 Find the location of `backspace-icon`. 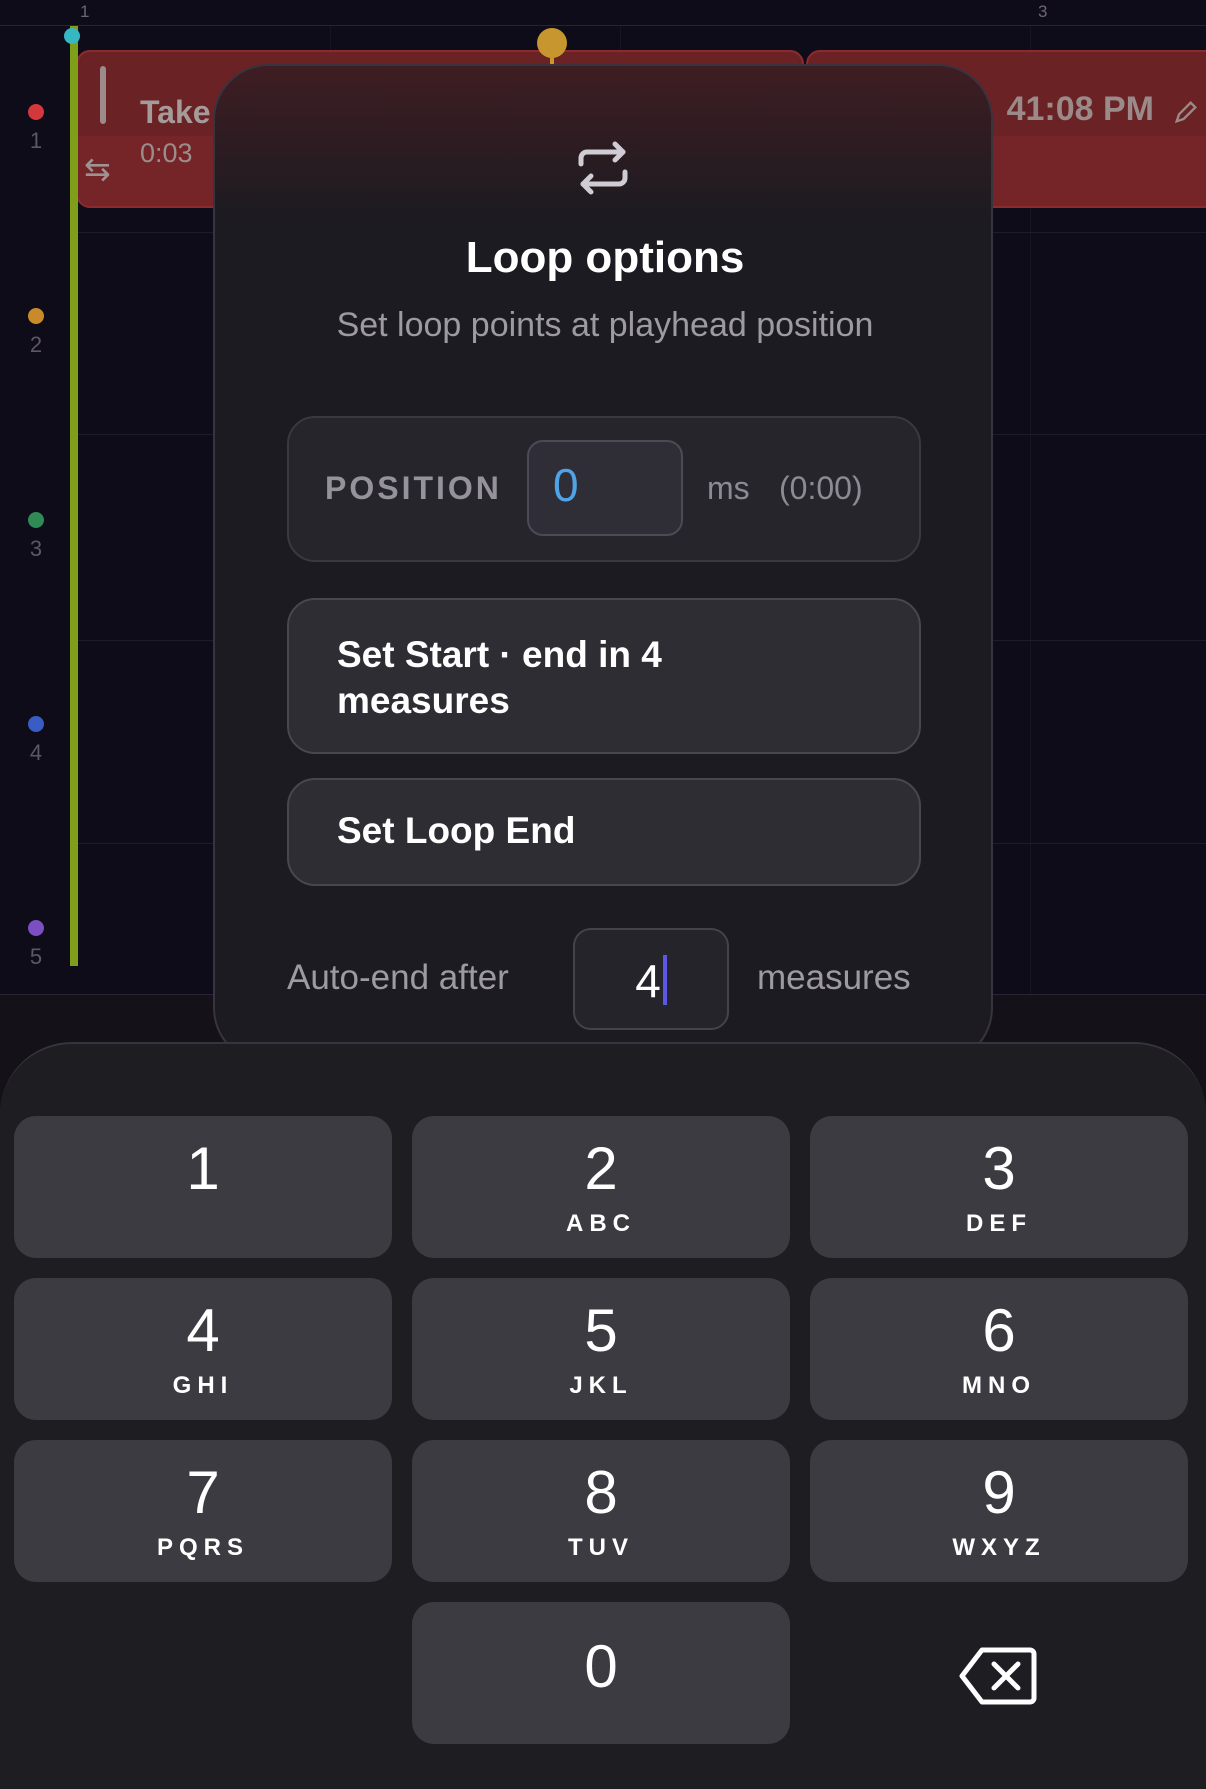

backspace-icon is located at coordinates (998, 1676).